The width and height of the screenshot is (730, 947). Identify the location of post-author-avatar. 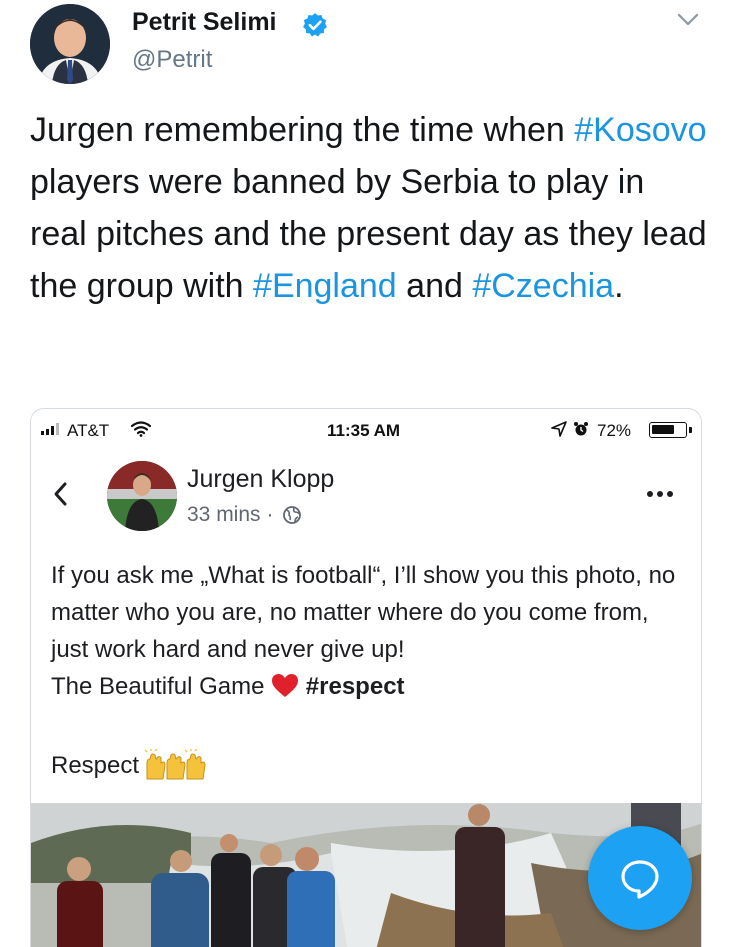
(142, 496).